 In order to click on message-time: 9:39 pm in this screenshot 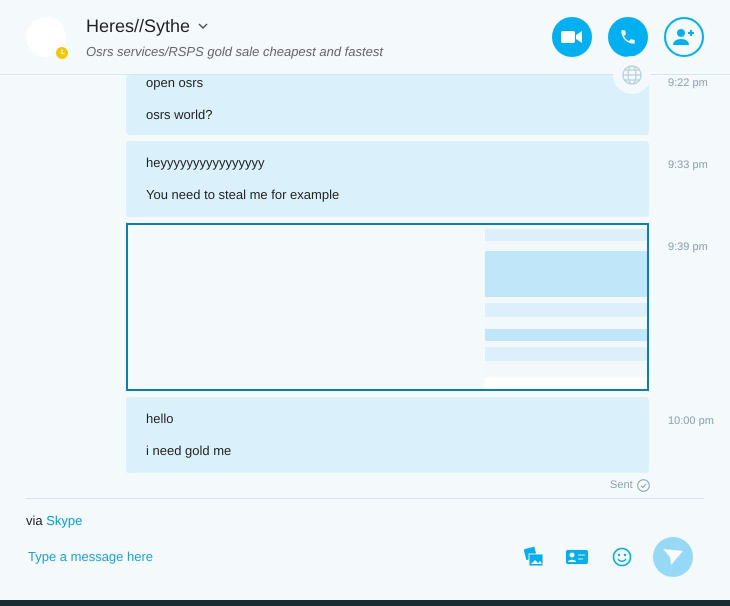, I will do `click(688, 247)`.